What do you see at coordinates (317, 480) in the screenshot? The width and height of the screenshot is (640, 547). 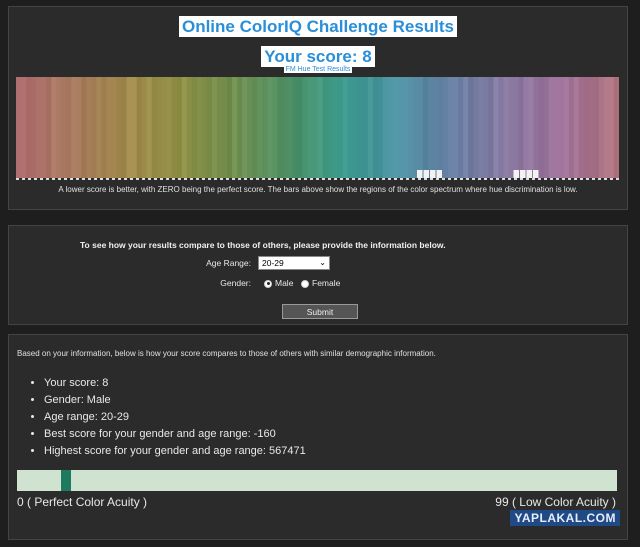 I see `acuity-bar` at bounding box center [317, 480].